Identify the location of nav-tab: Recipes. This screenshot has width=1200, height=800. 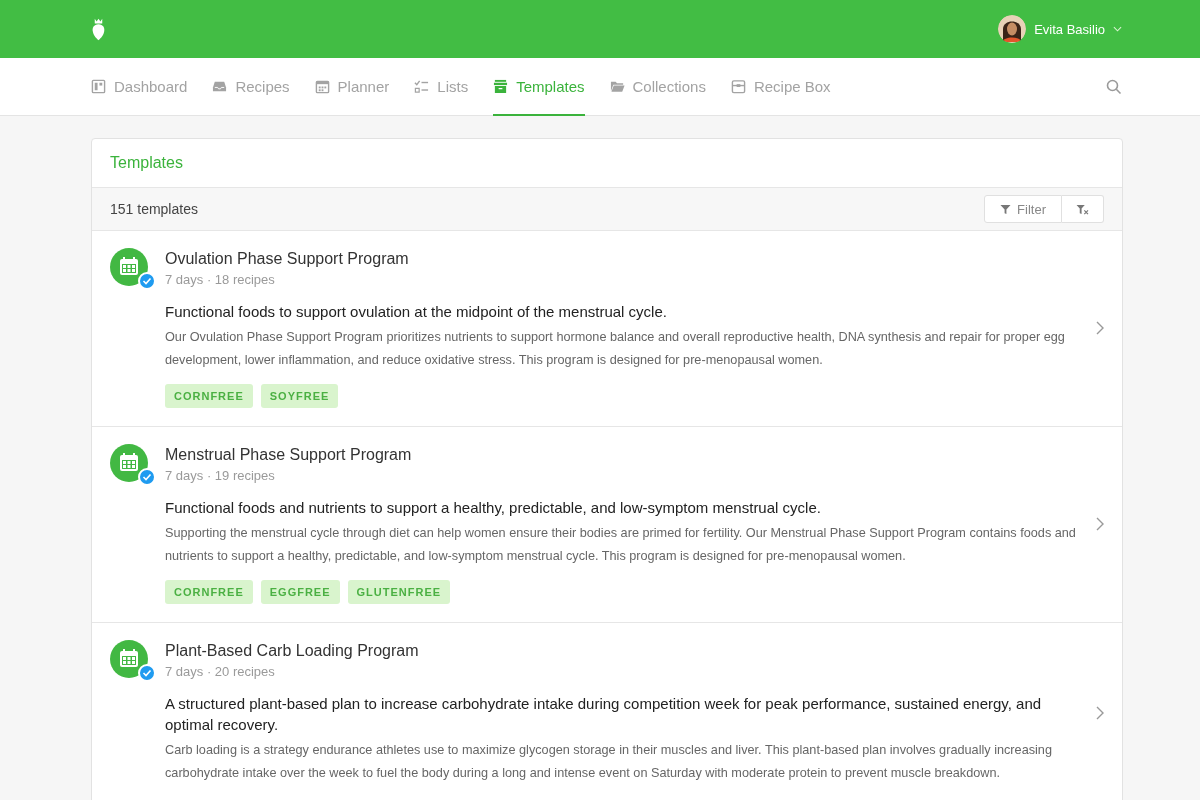
(251, 87).